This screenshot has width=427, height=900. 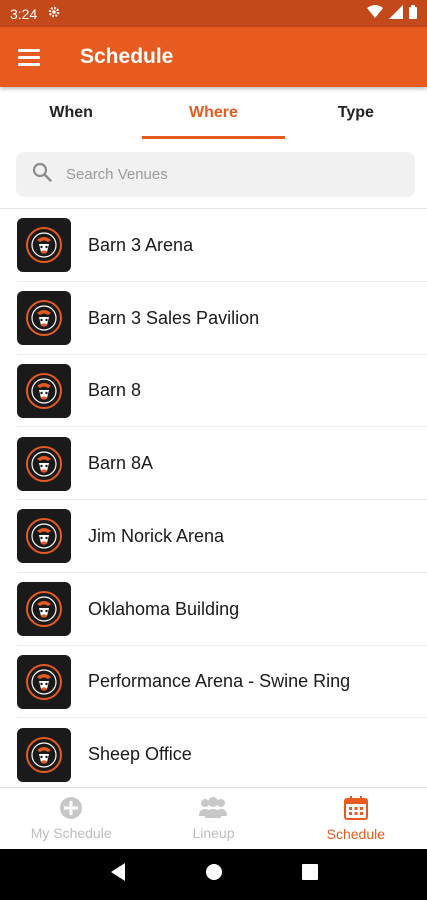 I want to click on wifi-icon, so click(x=375, y=13).